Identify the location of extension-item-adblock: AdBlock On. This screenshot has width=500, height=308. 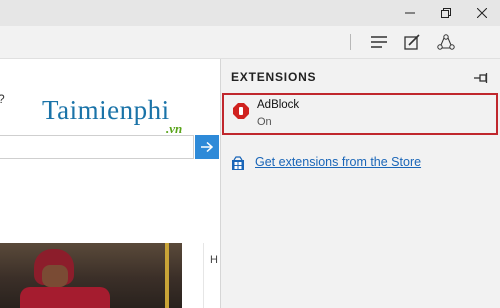
(360, 114).